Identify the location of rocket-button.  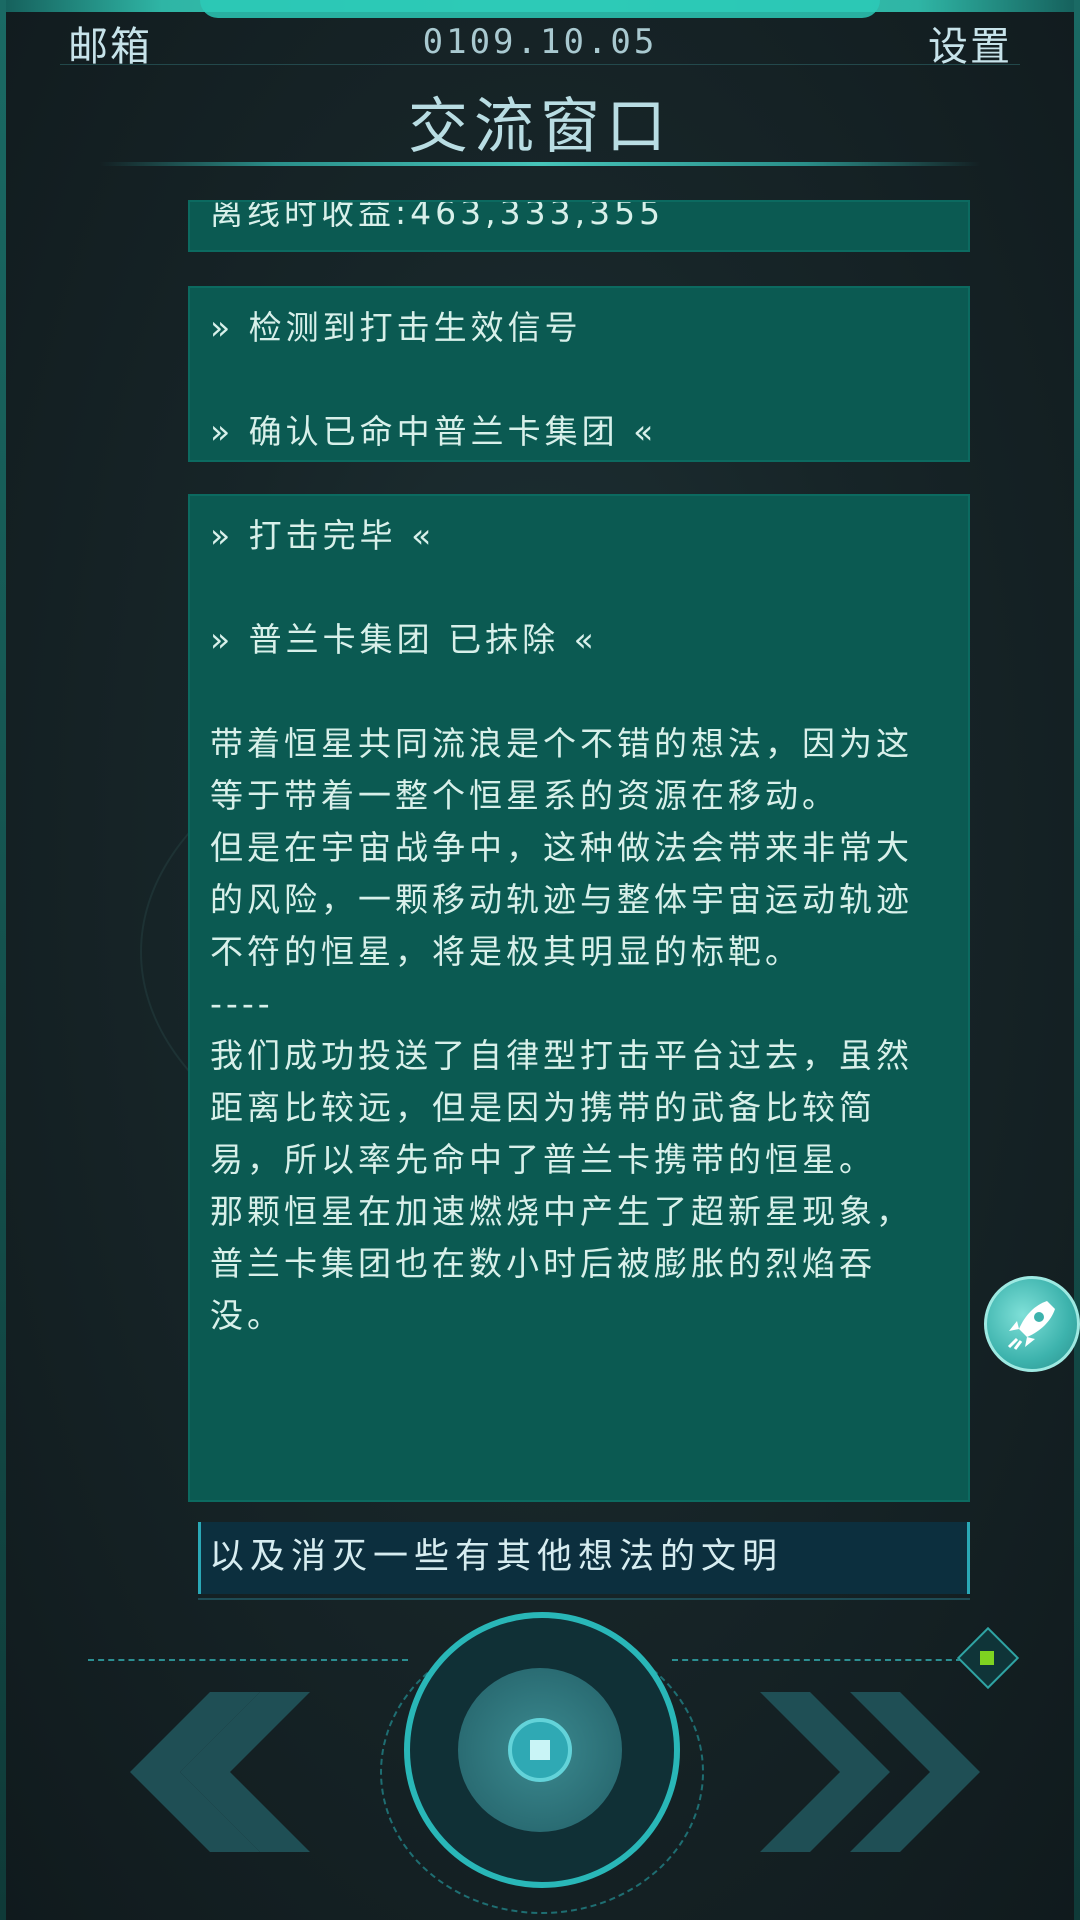
(1032, 1324).